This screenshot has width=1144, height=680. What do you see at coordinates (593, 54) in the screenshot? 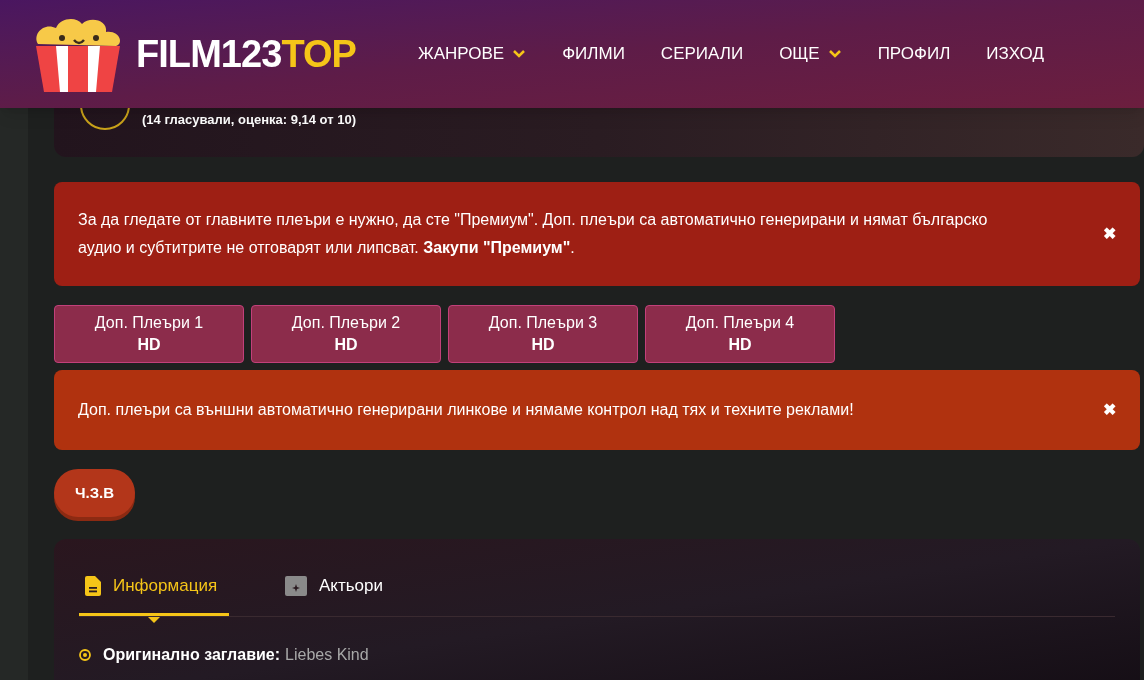
I see `nav-link: ФИЛМИ` at bounding box center [593, 54].